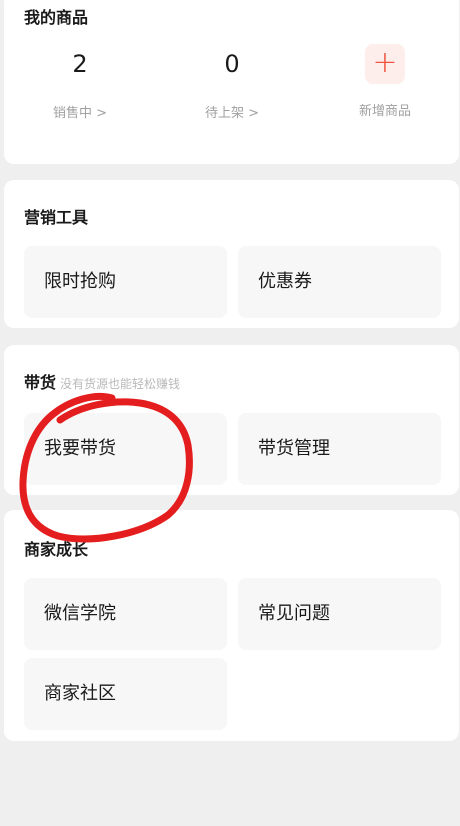 This screenshot has width=460, height=826. Describe the element at coordinates (339, 449) in the screenshot. I see `selling-management-tile: 带货管理` at that location.